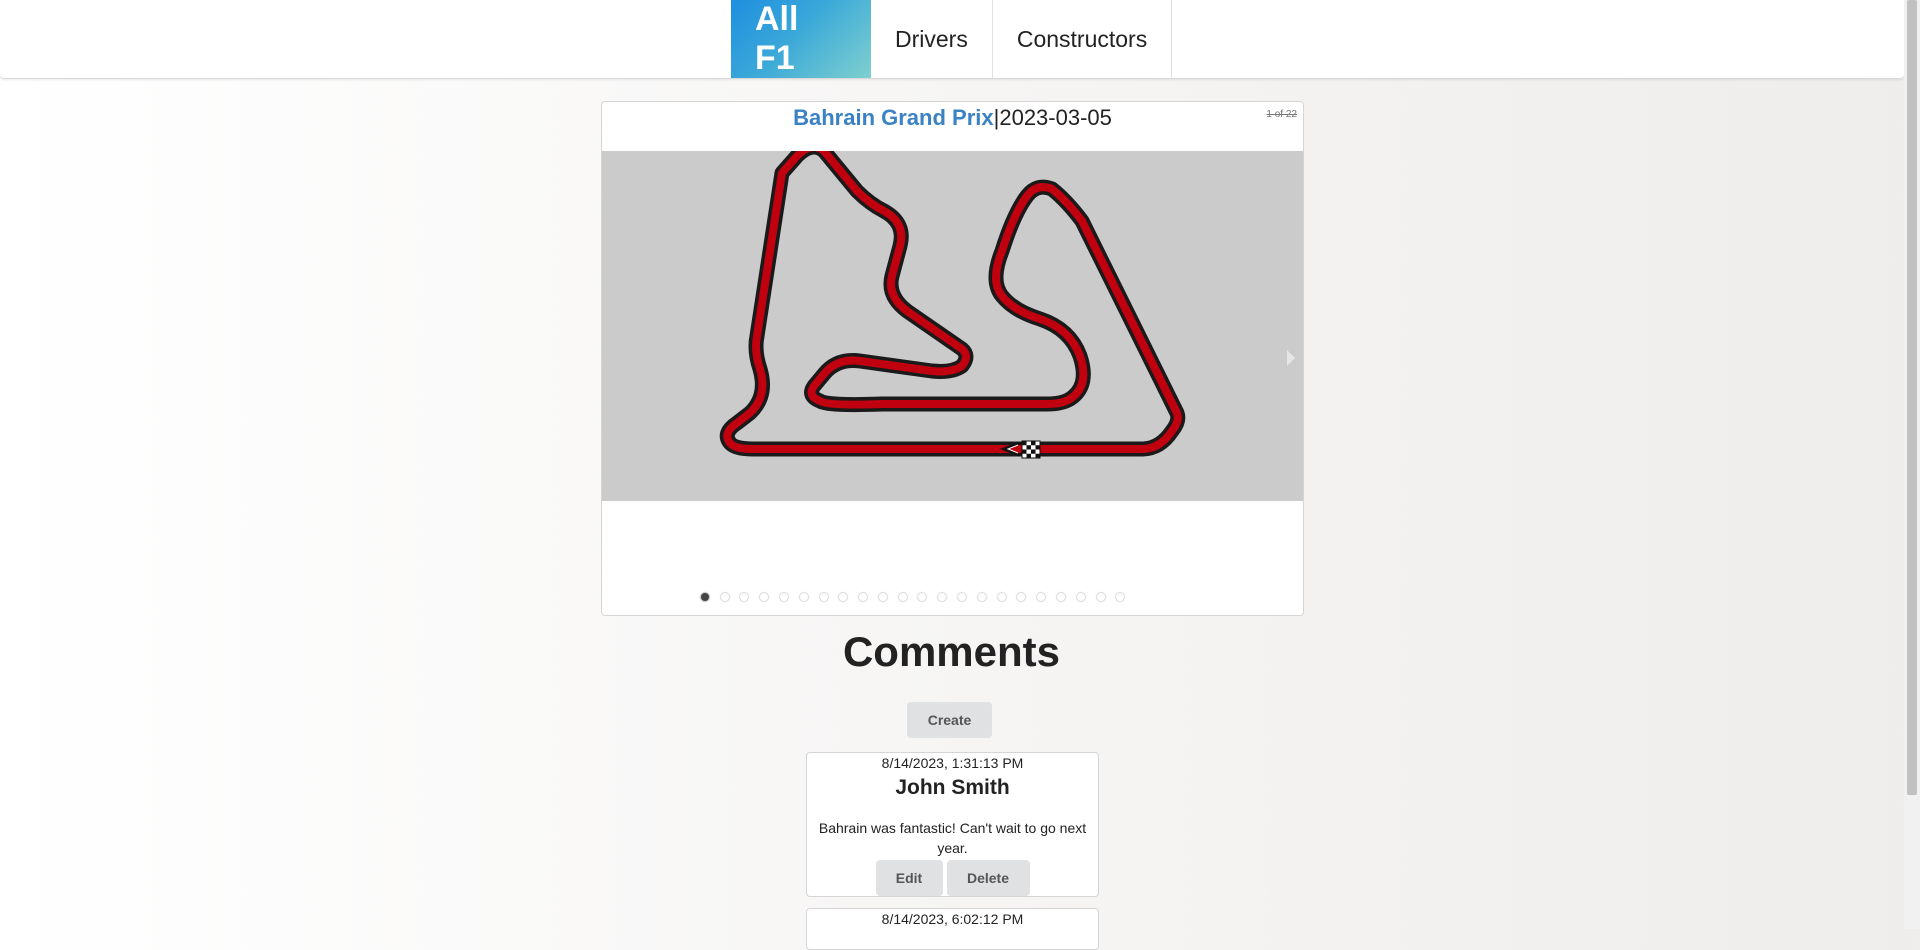  I want to click on comment-author: John Smith, so click(952, 787).